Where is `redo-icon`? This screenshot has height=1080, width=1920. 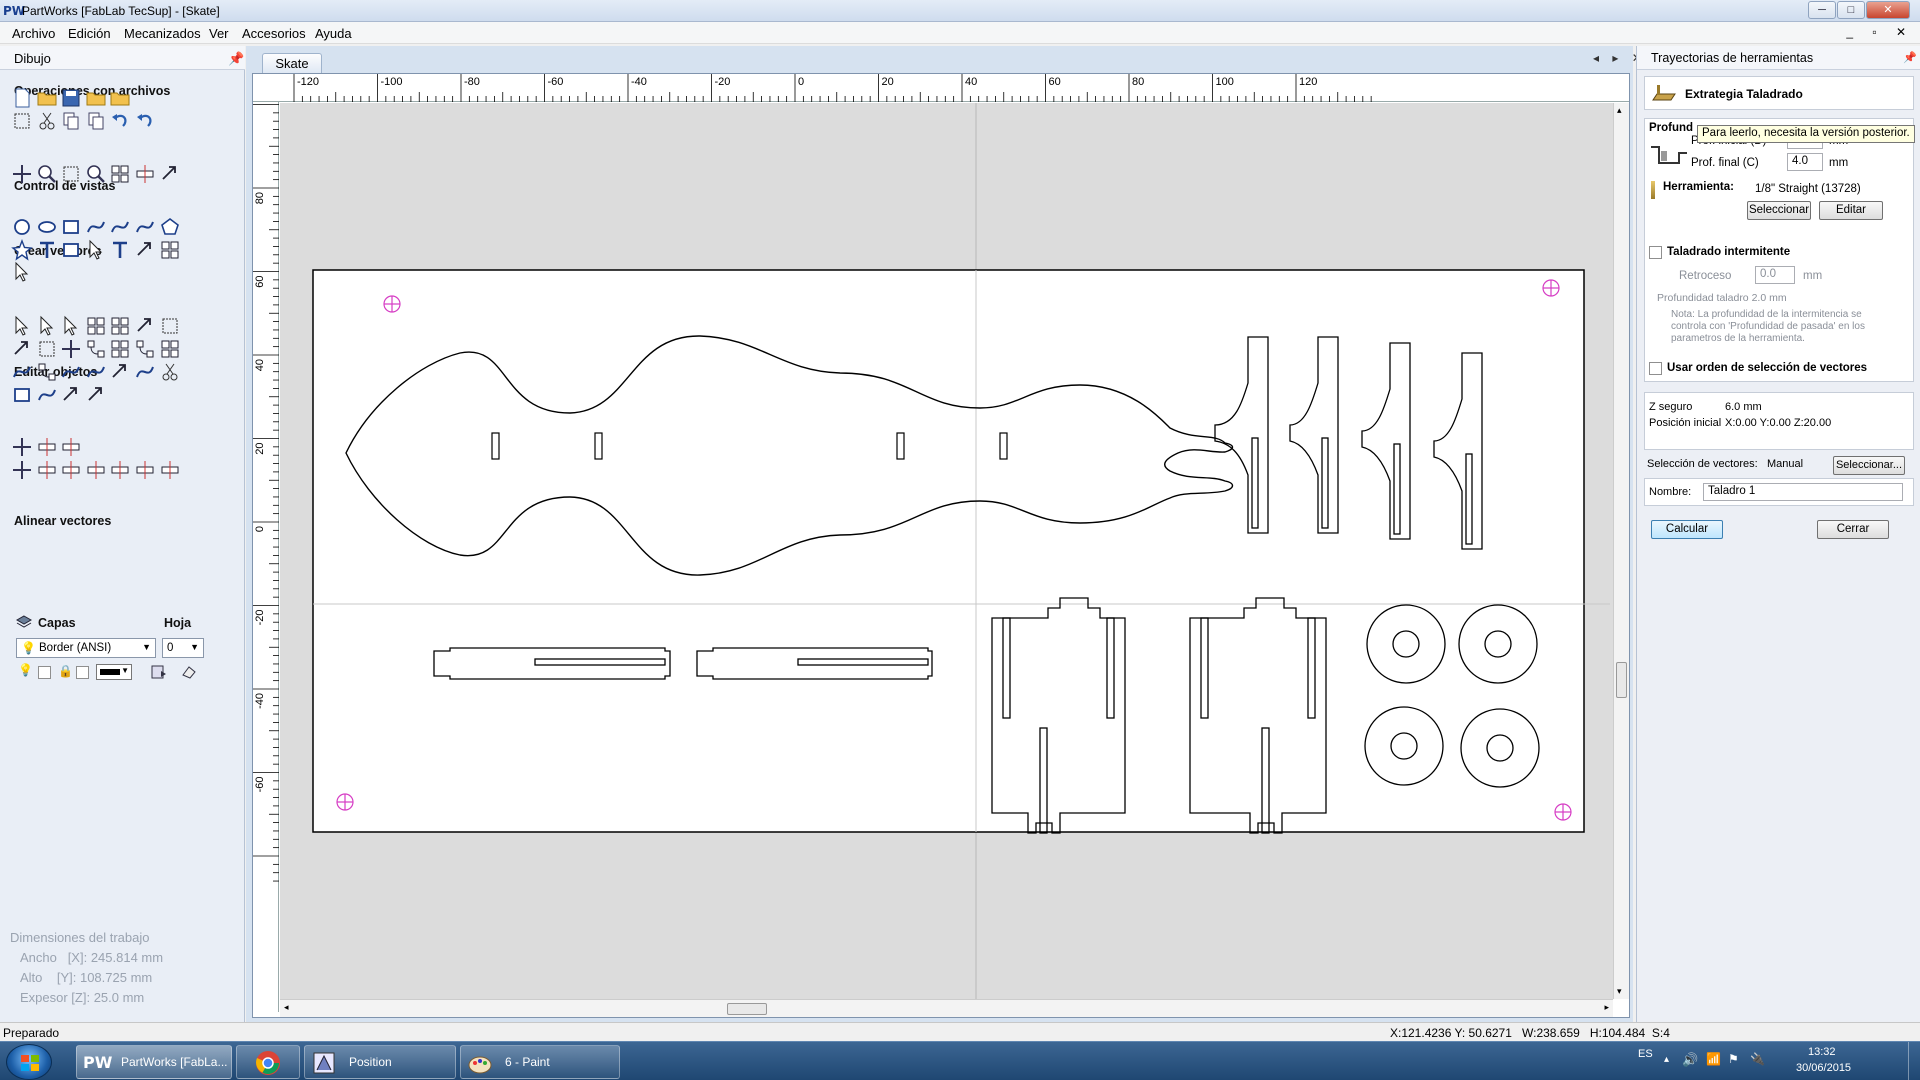
redo-icon is located at coordinates (145, 121).